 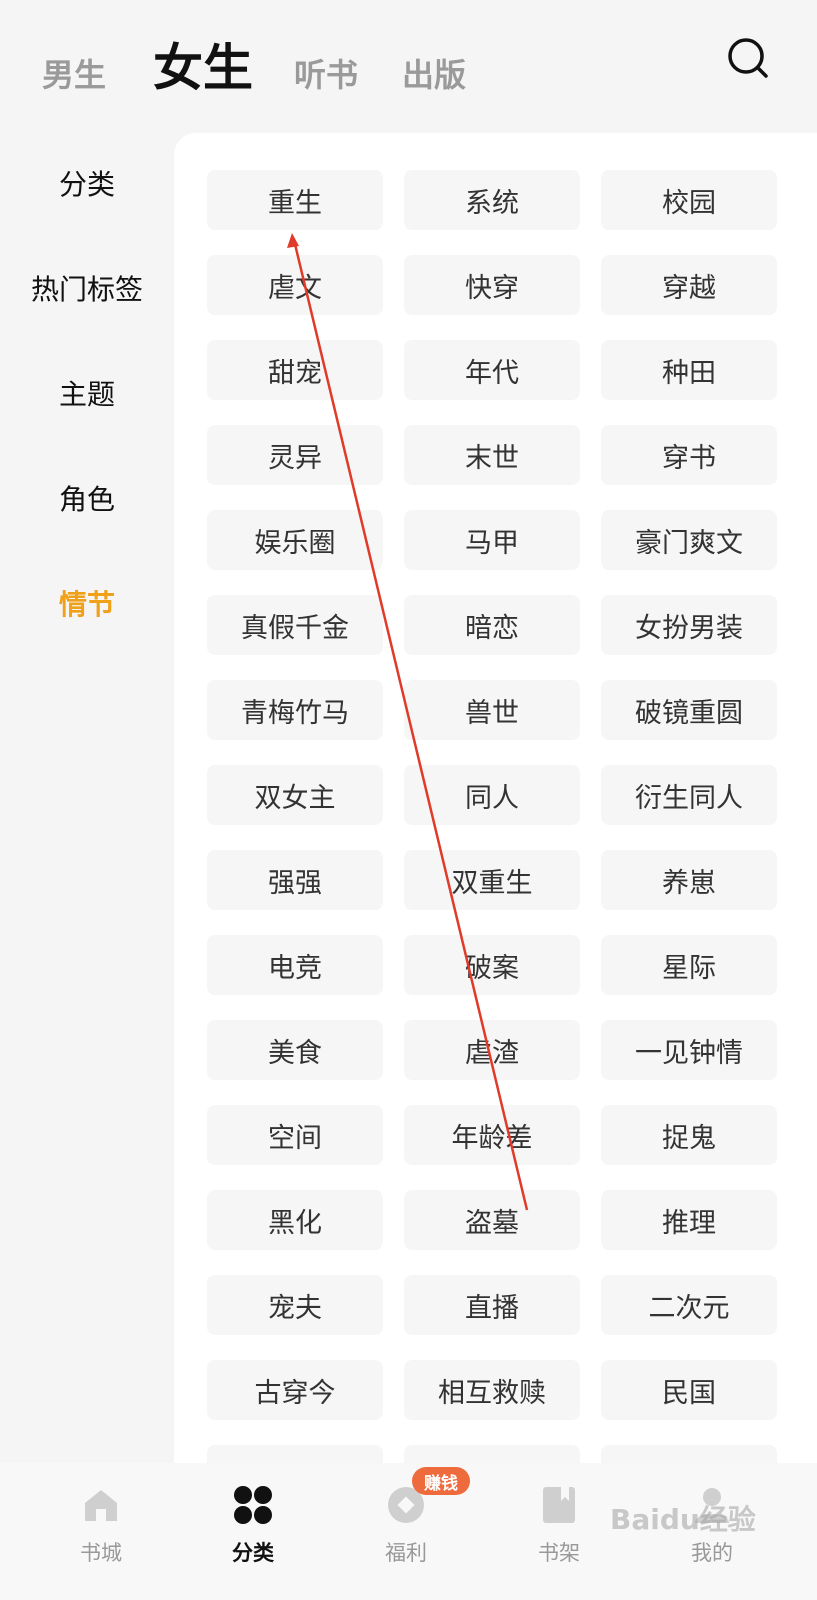 I want to click on tag-item: 强强, so click(x=295, y=880).